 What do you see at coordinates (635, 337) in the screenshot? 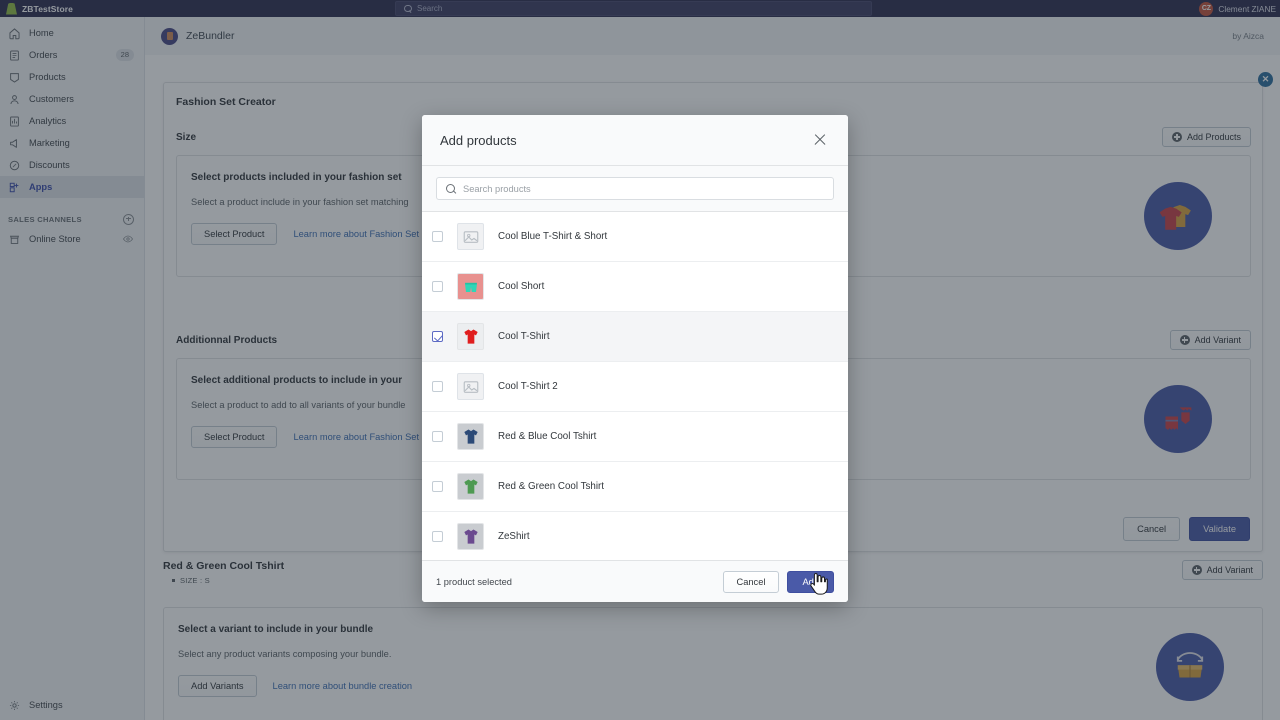
I see `list-item: Cool T-Shirt` at bounding box center [635, 337].